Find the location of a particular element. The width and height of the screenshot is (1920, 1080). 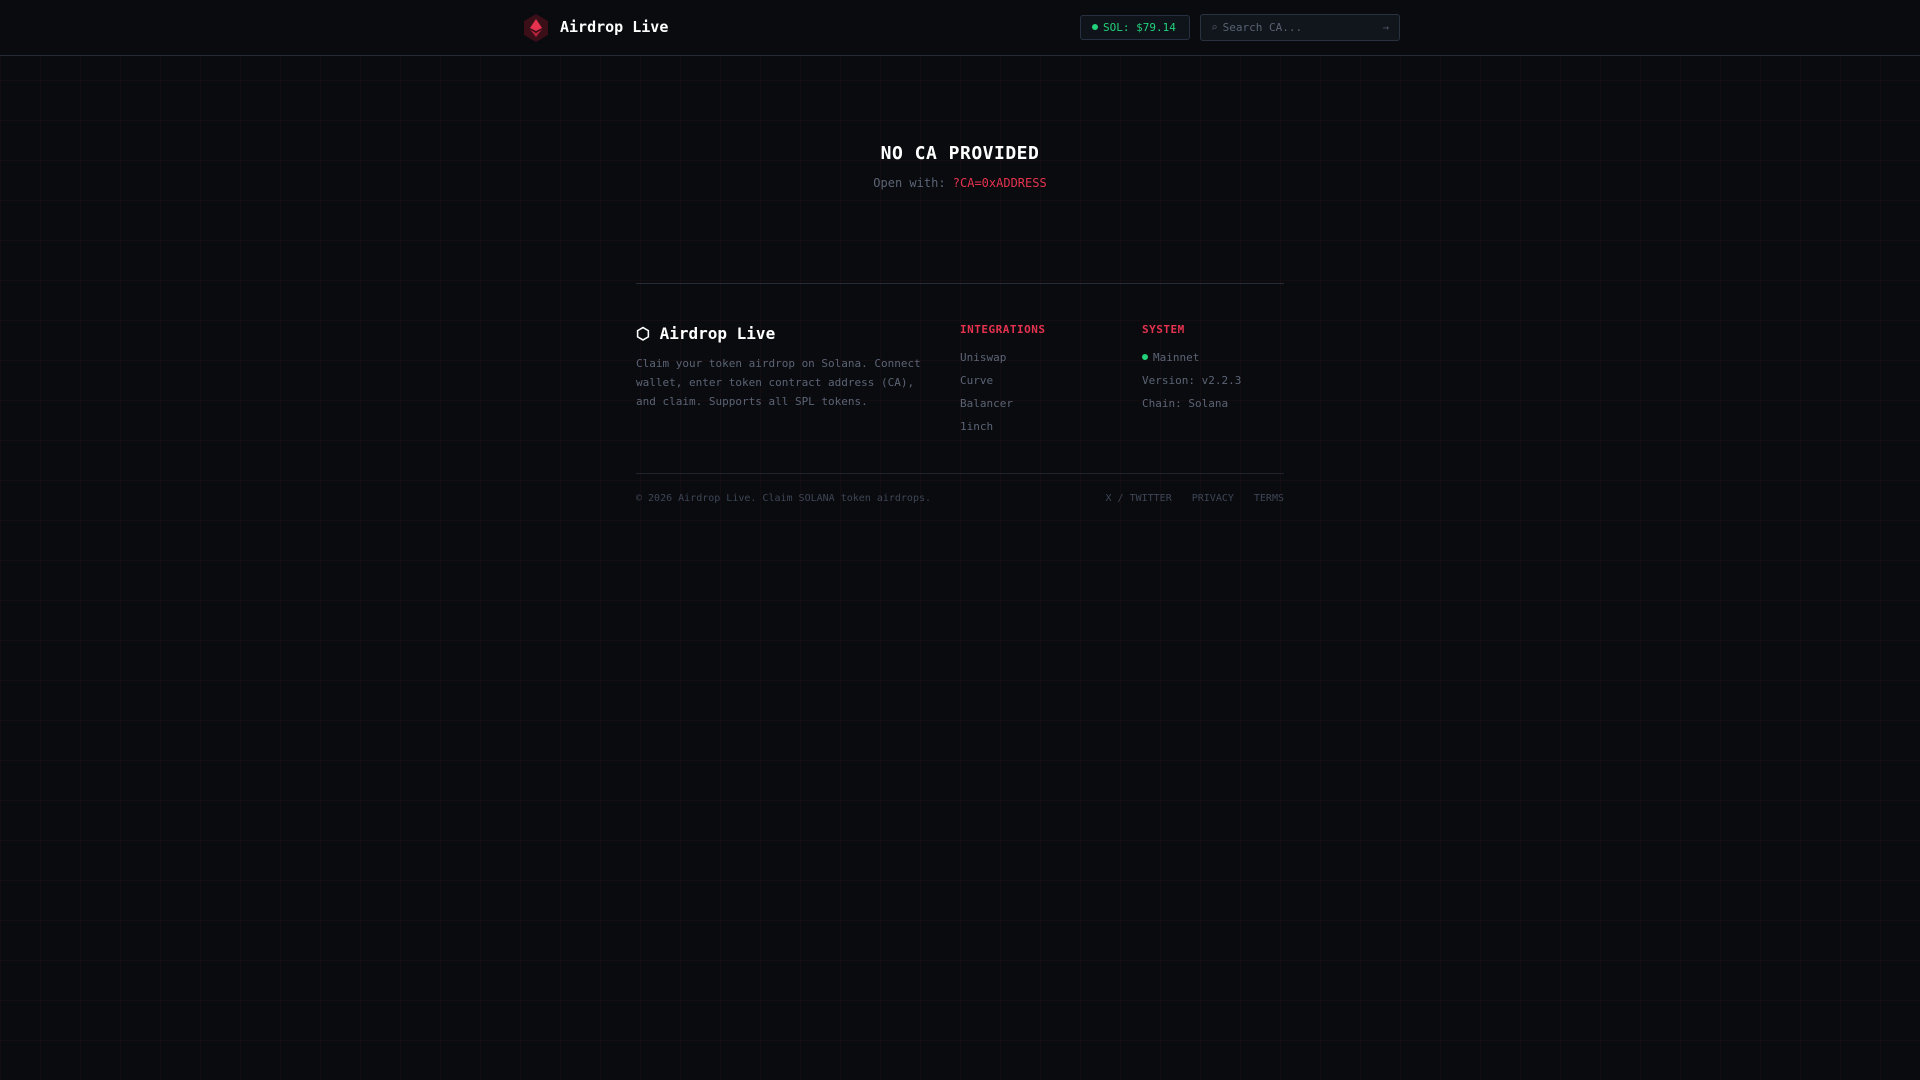

integration-link: Curve is located at coordinates (1002, 380).